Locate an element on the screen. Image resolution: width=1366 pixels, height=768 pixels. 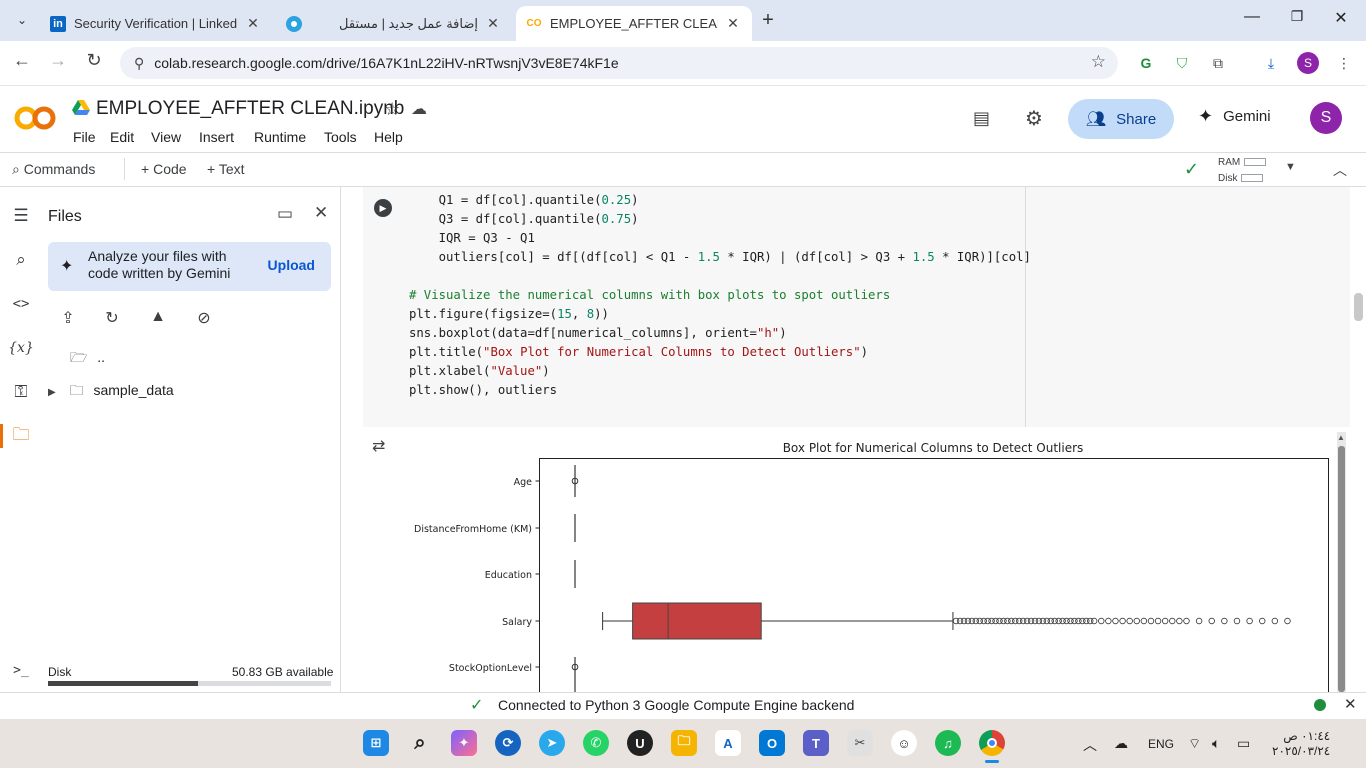
divider is located at coordinates (124, 169).